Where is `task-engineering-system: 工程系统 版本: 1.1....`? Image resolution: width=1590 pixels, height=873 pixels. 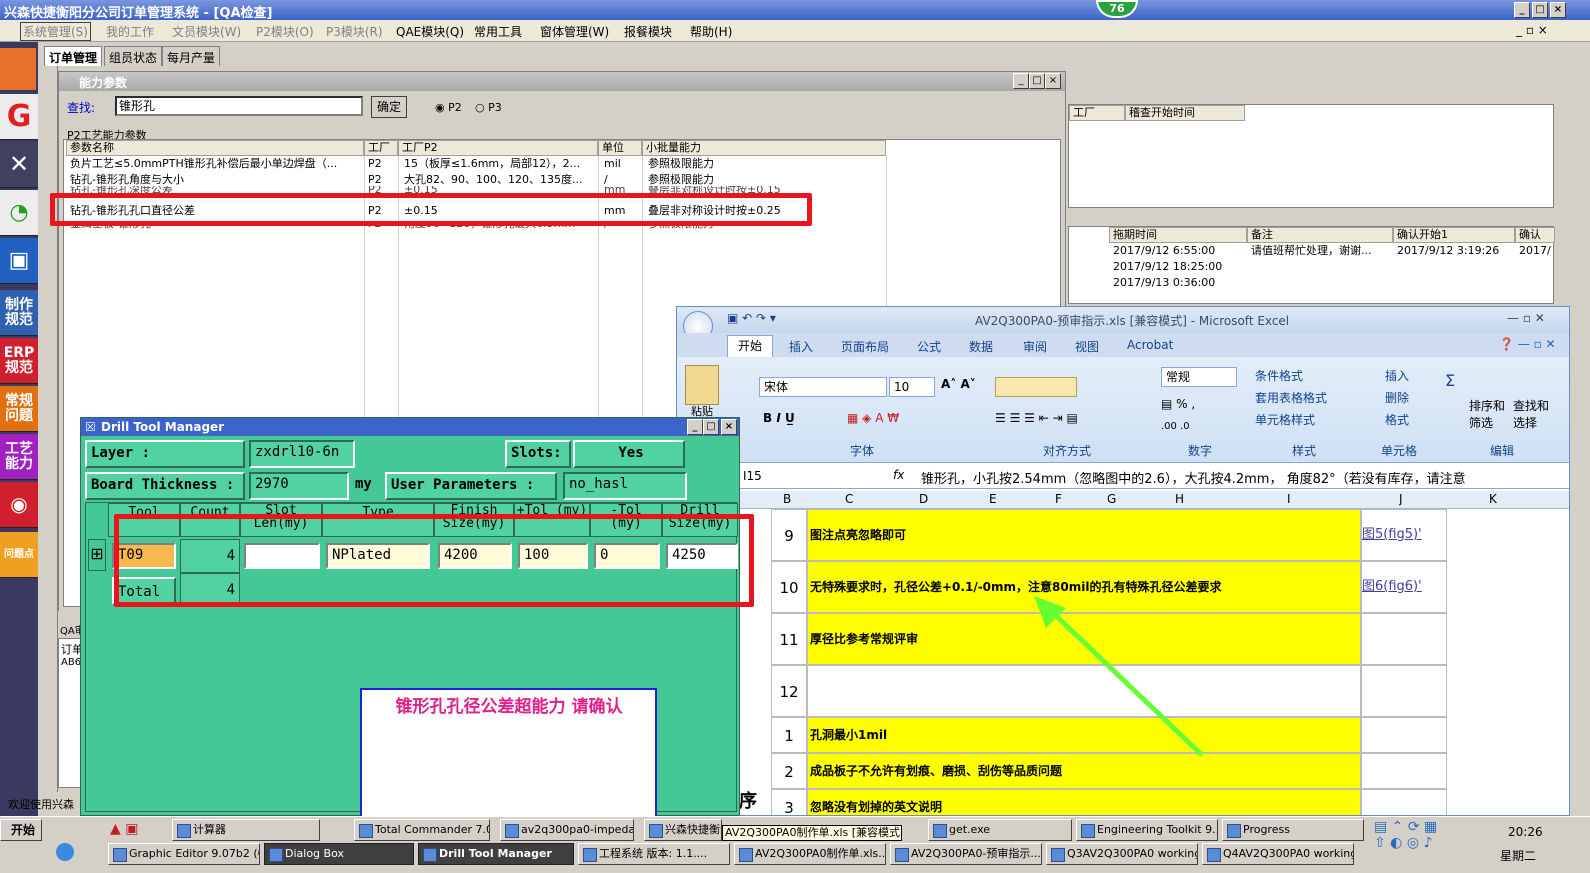
task-engineering-system: 工程系统 版本: 1.1.... is located at coordinates (654, 854).